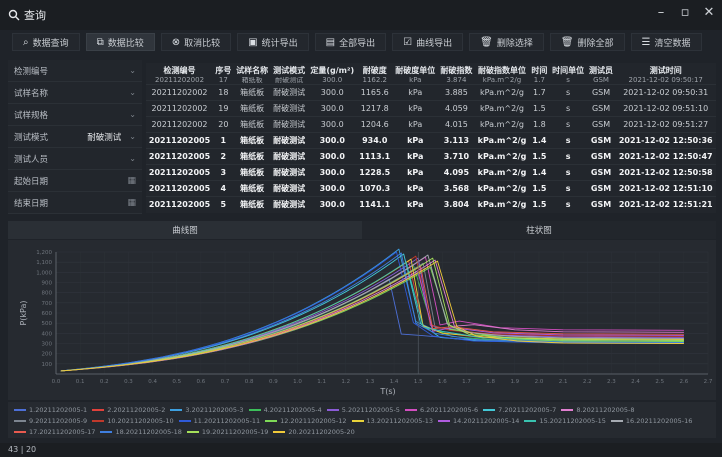  Describe the element at coordinates (441, 410) in the screenshot. I see `legend-item: 6.20211202005-6` at that location.